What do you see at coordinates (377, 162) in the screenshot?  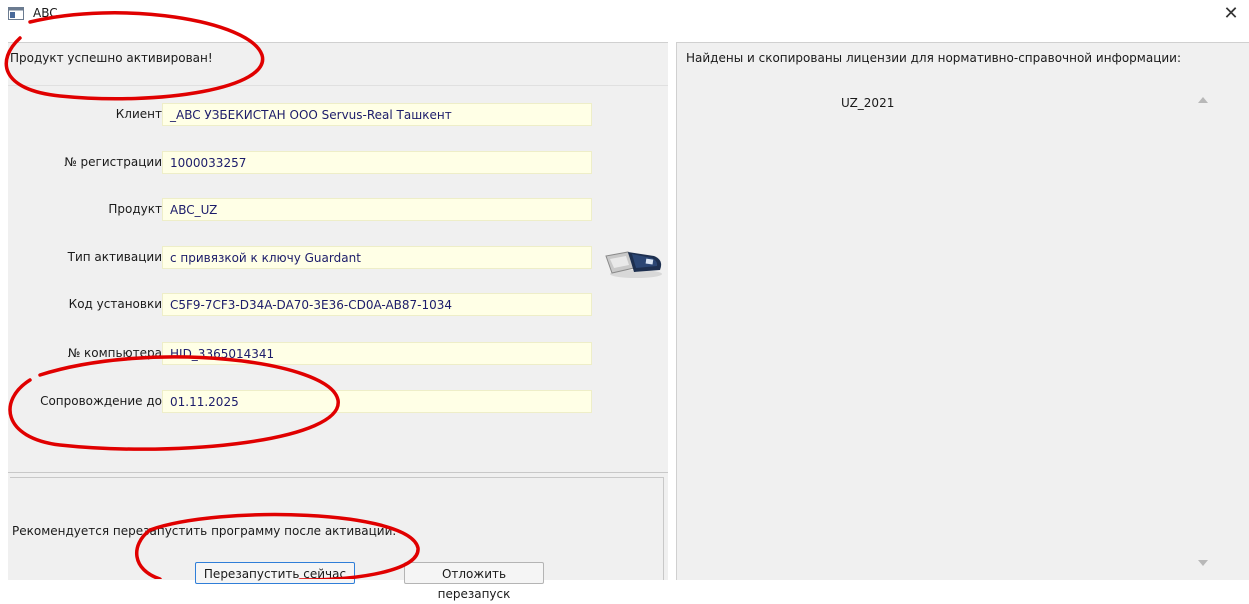 I see `registration-field: 1000033257` at bounding box center [377, 162].